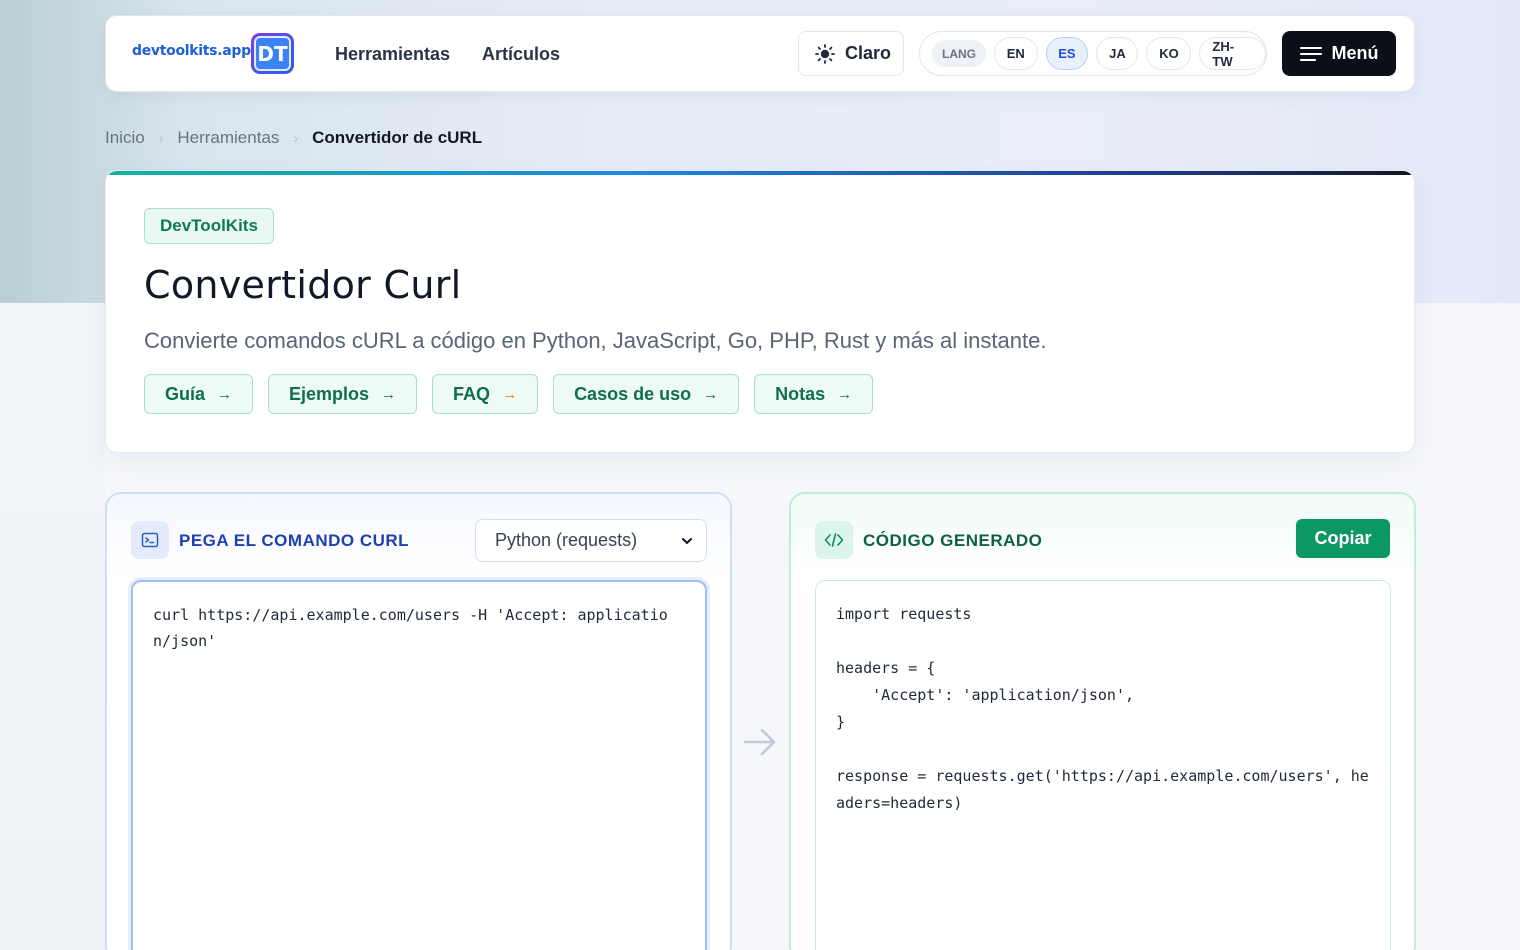  Describe the element at coordinates (125, 138) in the screenshot. I see `breadcrumb-inicio: Inicio` at that location.